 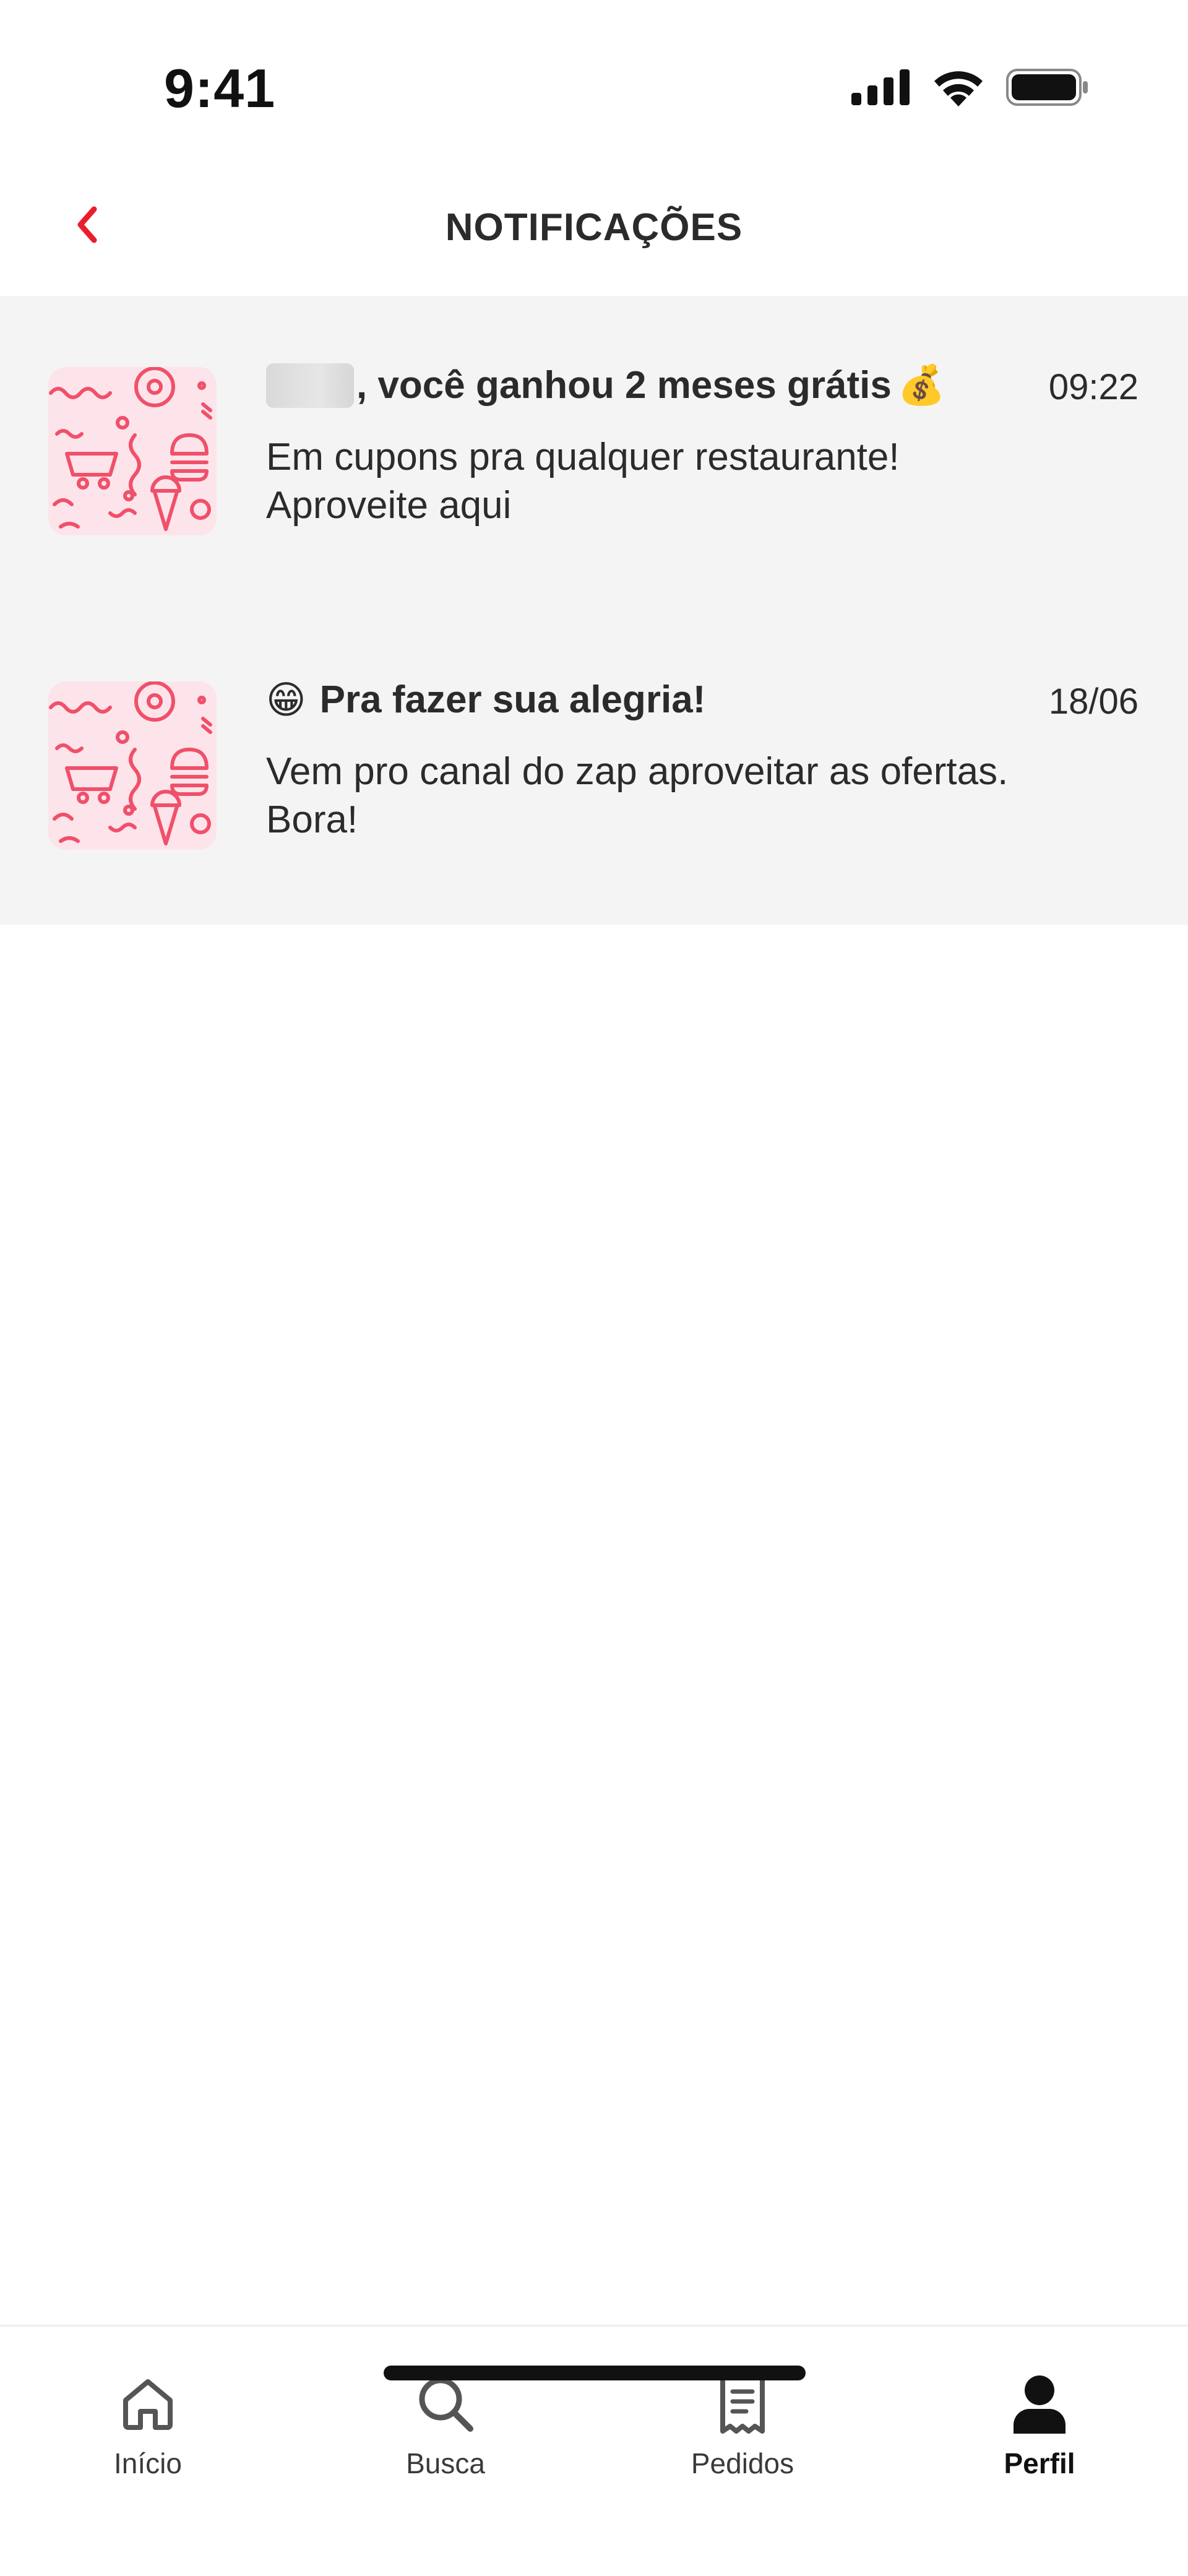 What do you see at coordinates (609, 385) in the screenshot?
I see `notification-title: , você ganhou 2 meses grátis 💰` at bounding box center [609, 385].